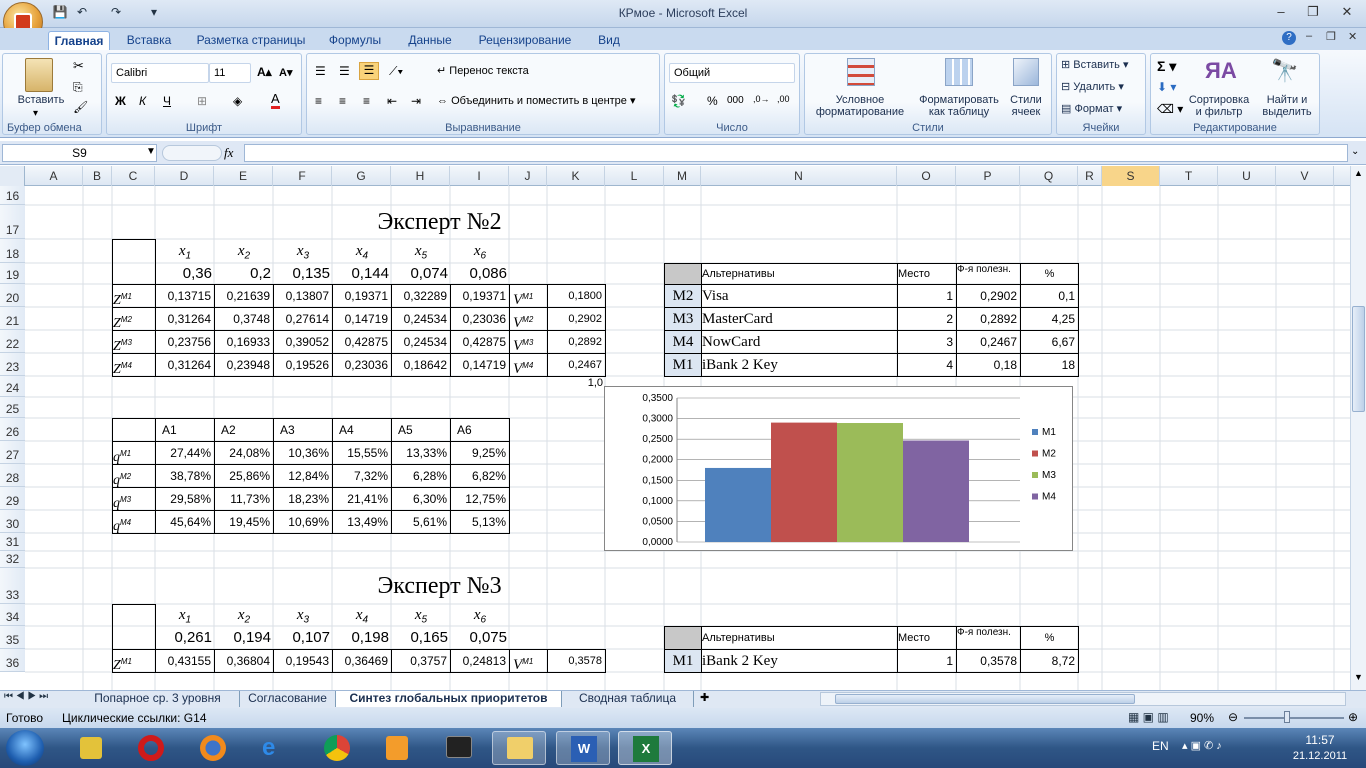 The width and height of the screenshot is (1366, 768). Describe the element at coordinates (303, 319) in the screenshot. I see `z-value-cell: 0,27614` at that location.